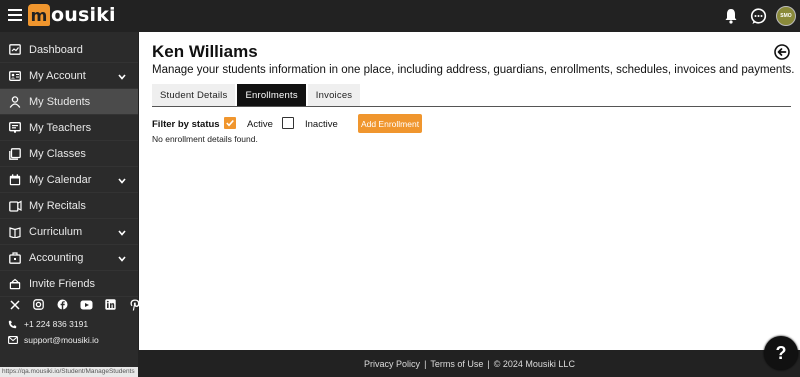 This screenshot has width=800, height=377. What do you see at coordinates (56, 257) in the screenshot?
I see `sidebar-item-label: Accounting` at bounding box center [56, 257].